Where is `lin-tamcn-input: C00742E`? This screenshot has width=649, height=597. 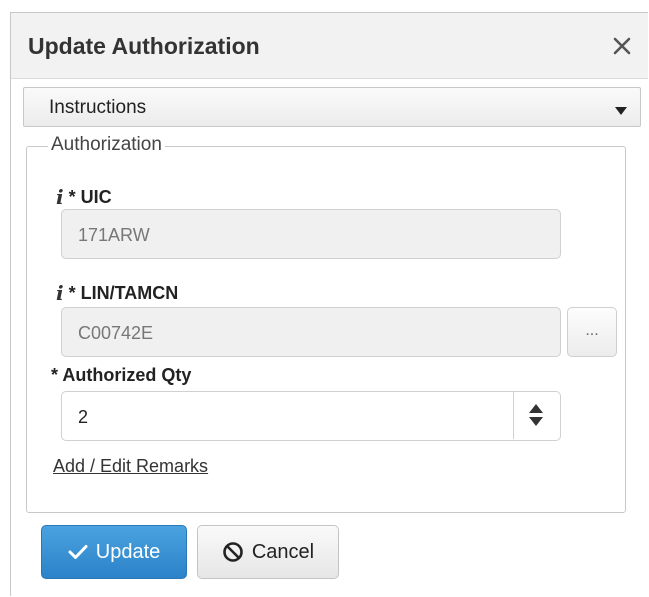 lin-tamcn-input: C00742E is located at coordinates (311, 332).